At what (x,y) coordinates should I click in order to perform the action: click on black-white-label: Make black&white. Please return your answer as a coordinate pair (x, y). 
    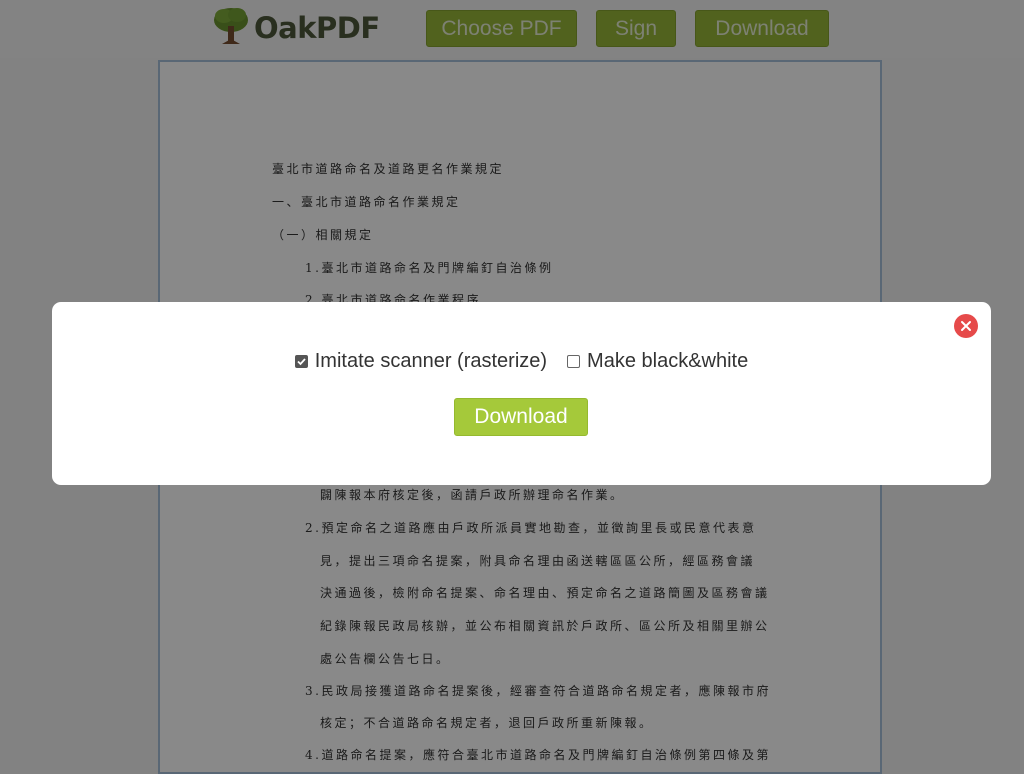
    Looking at the image, I should click on (668, 361).